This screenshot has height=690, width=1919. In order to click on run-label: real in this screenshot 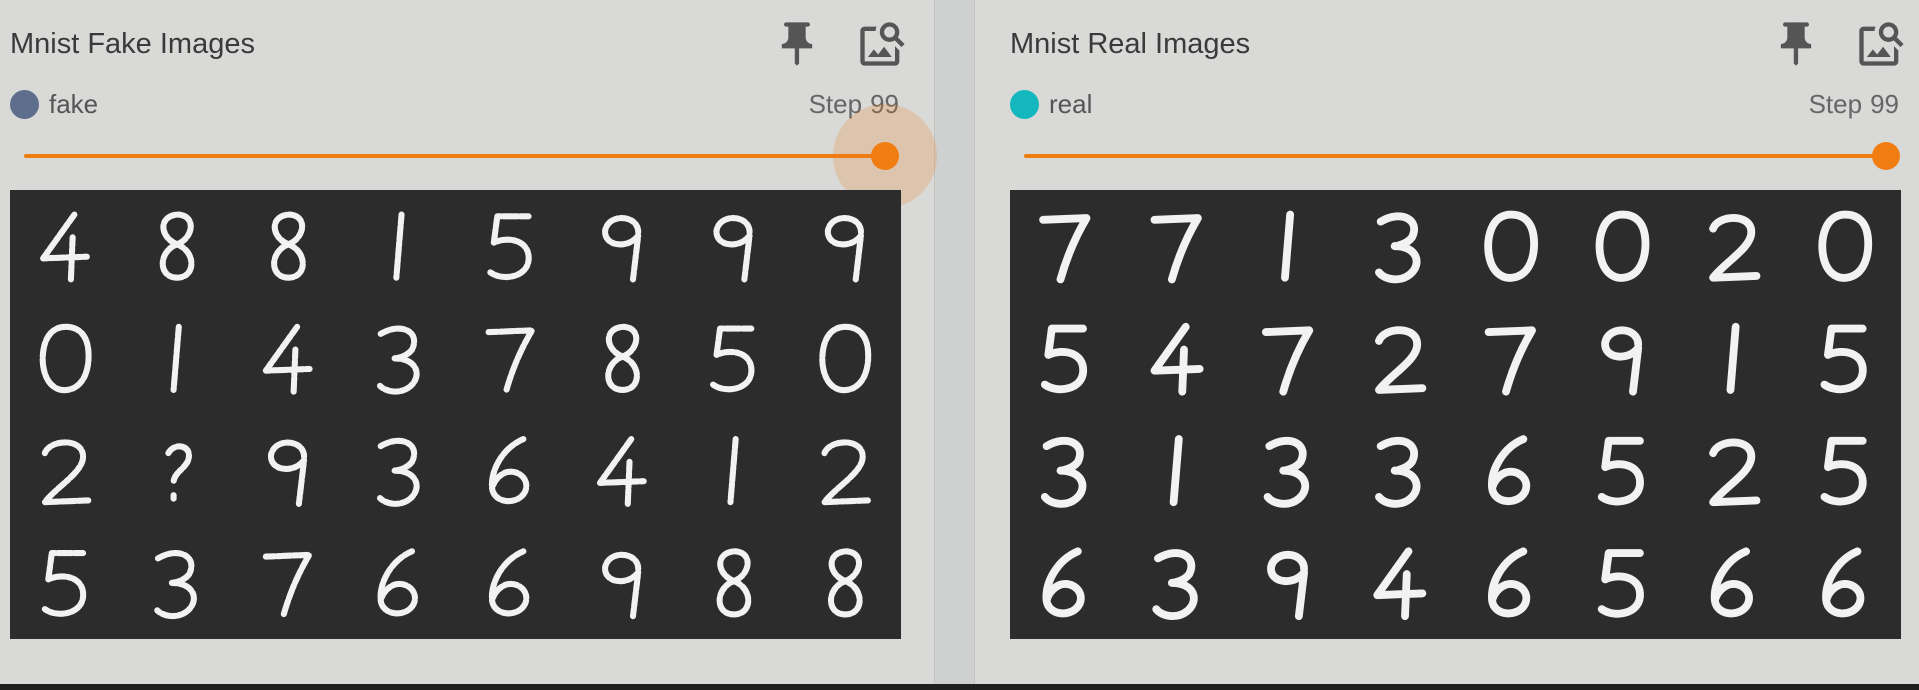, I will do `click(1071, 103)`.